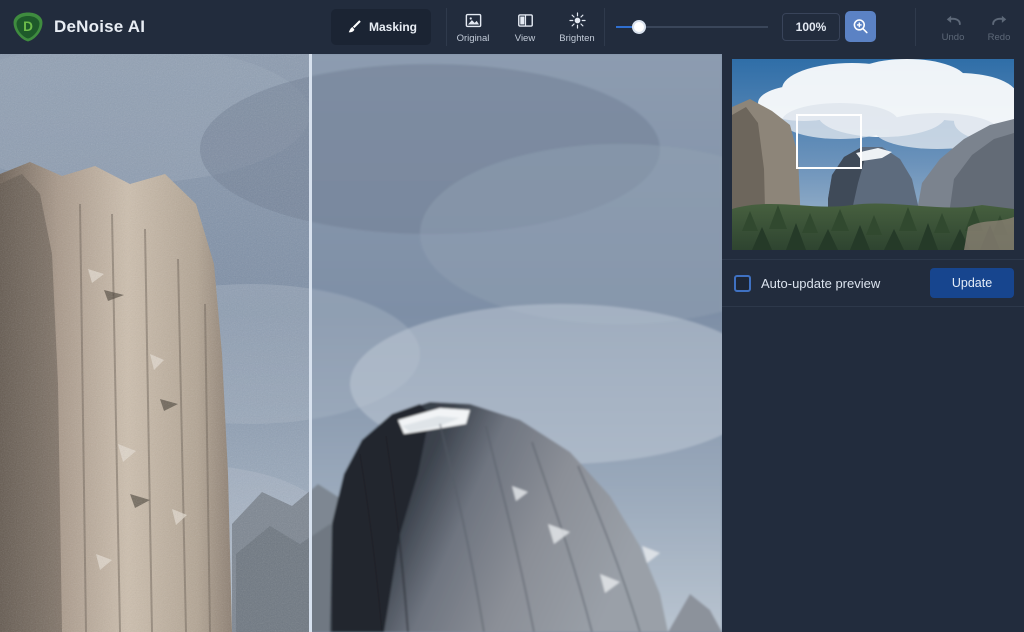  Describe the element at coordinates (811, 27) in the screenshot. I see `zoom-level-field: 100%` at that location.